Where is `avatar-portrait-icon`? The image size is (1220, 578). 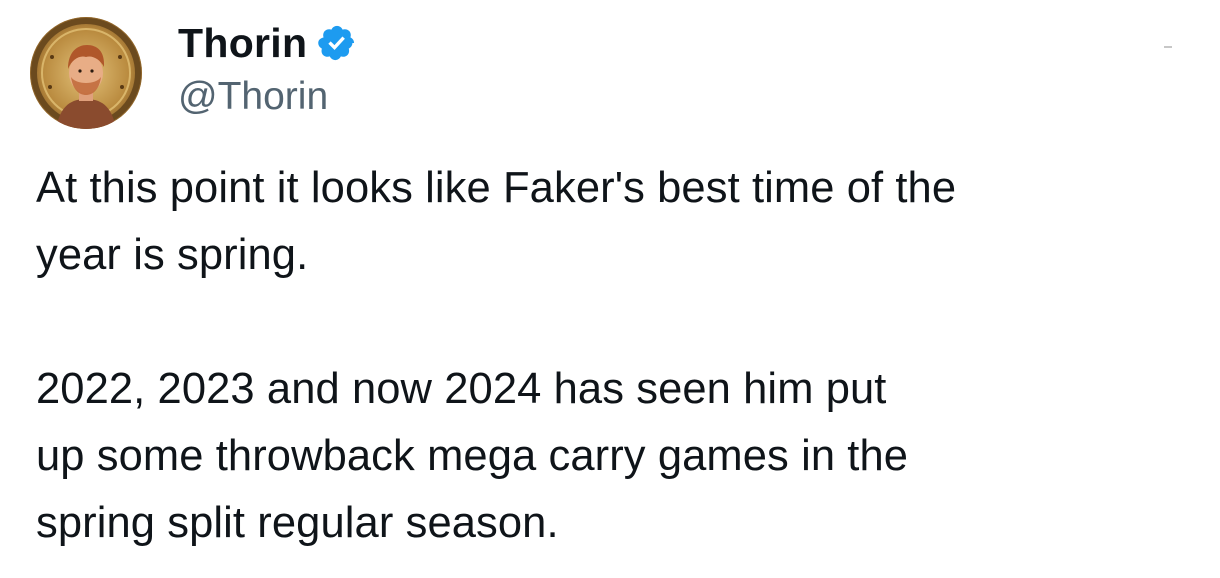
avatar-portrait-icon is located at coordinates (86, 73).